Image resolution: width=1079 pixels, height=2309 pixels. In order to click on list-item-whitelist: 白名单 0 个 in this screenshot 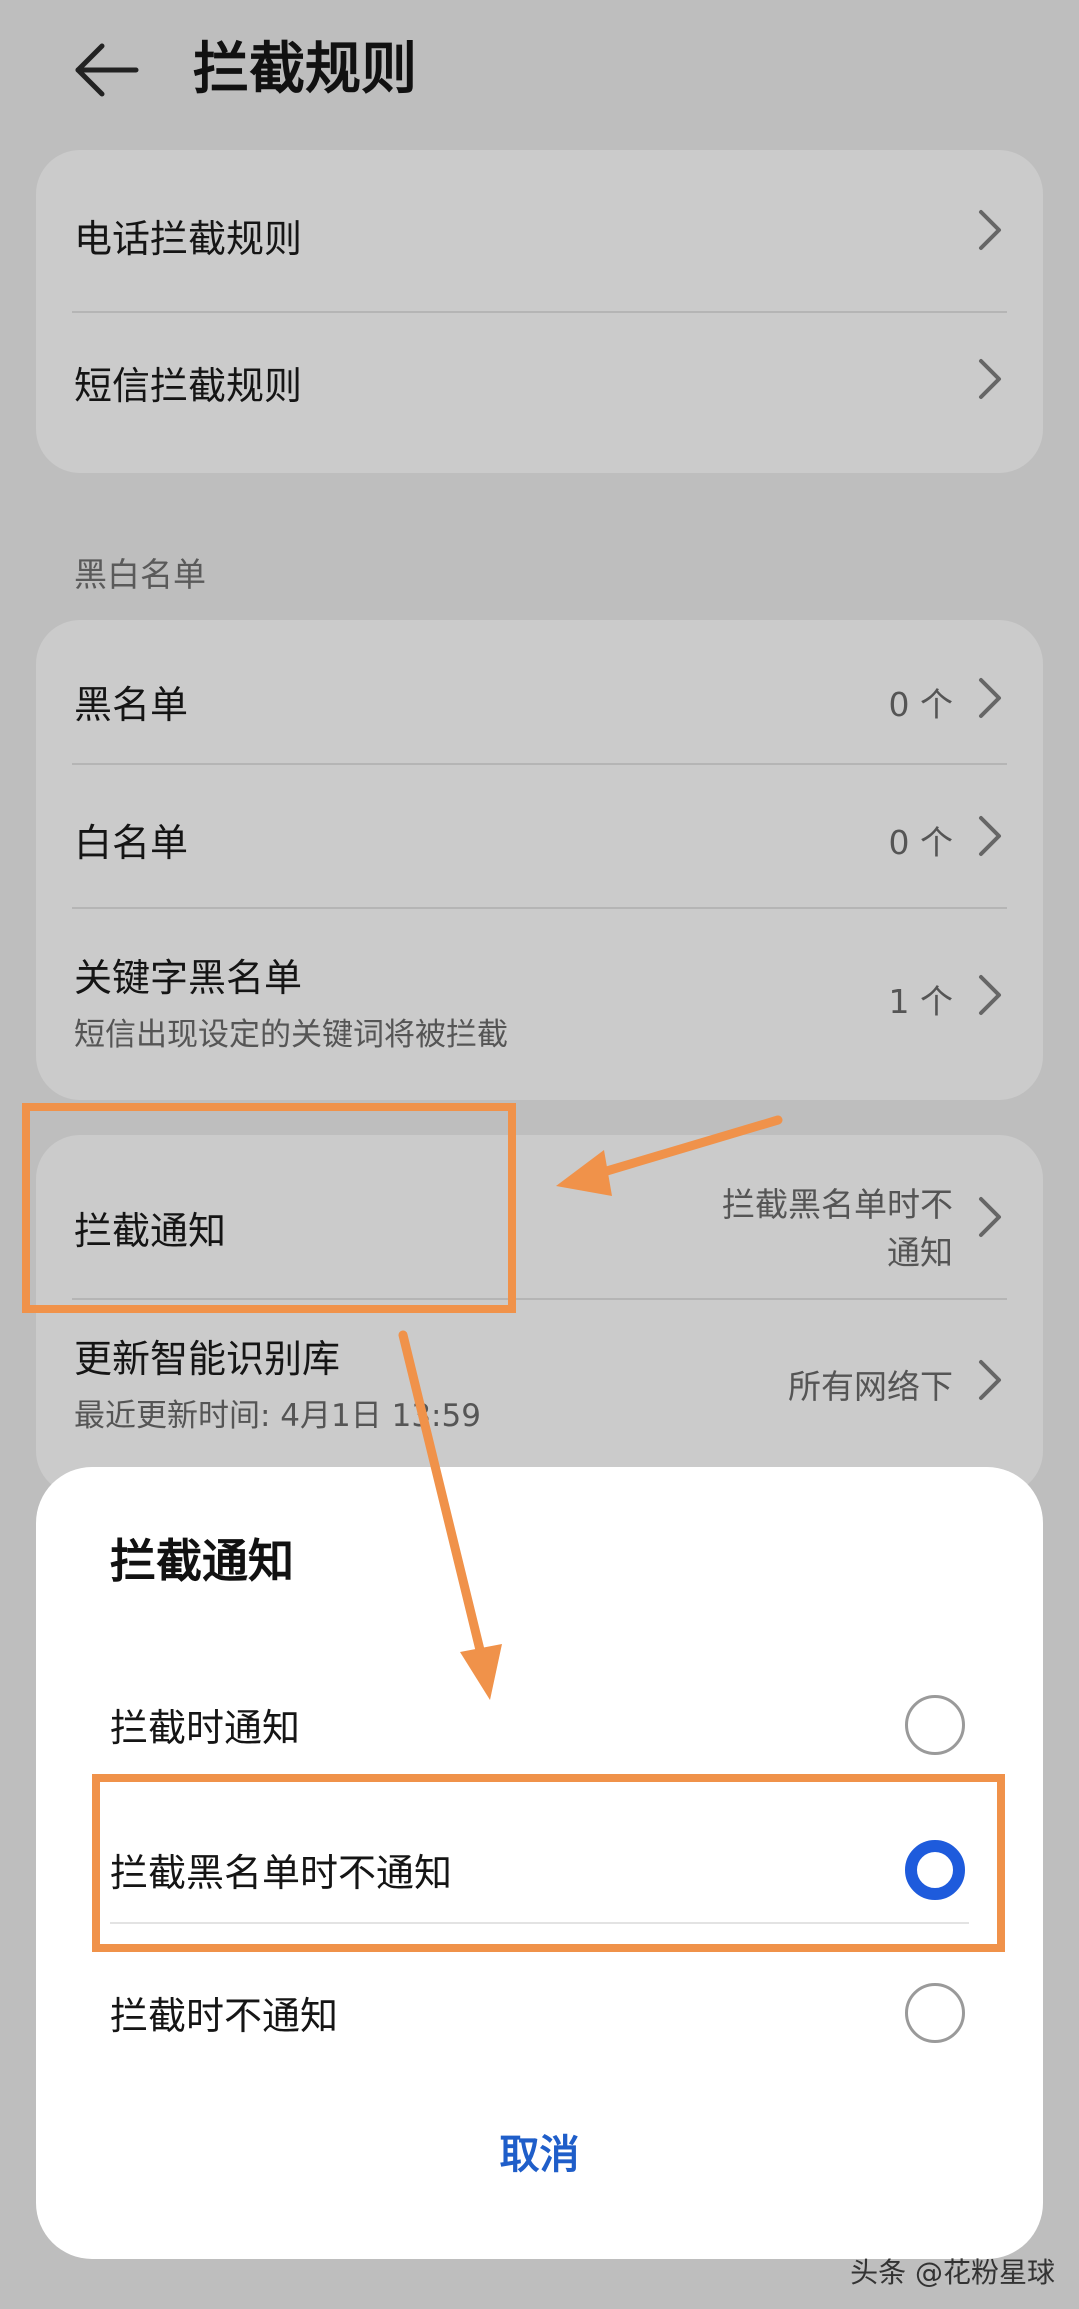, I will do `click(539, 836)`.